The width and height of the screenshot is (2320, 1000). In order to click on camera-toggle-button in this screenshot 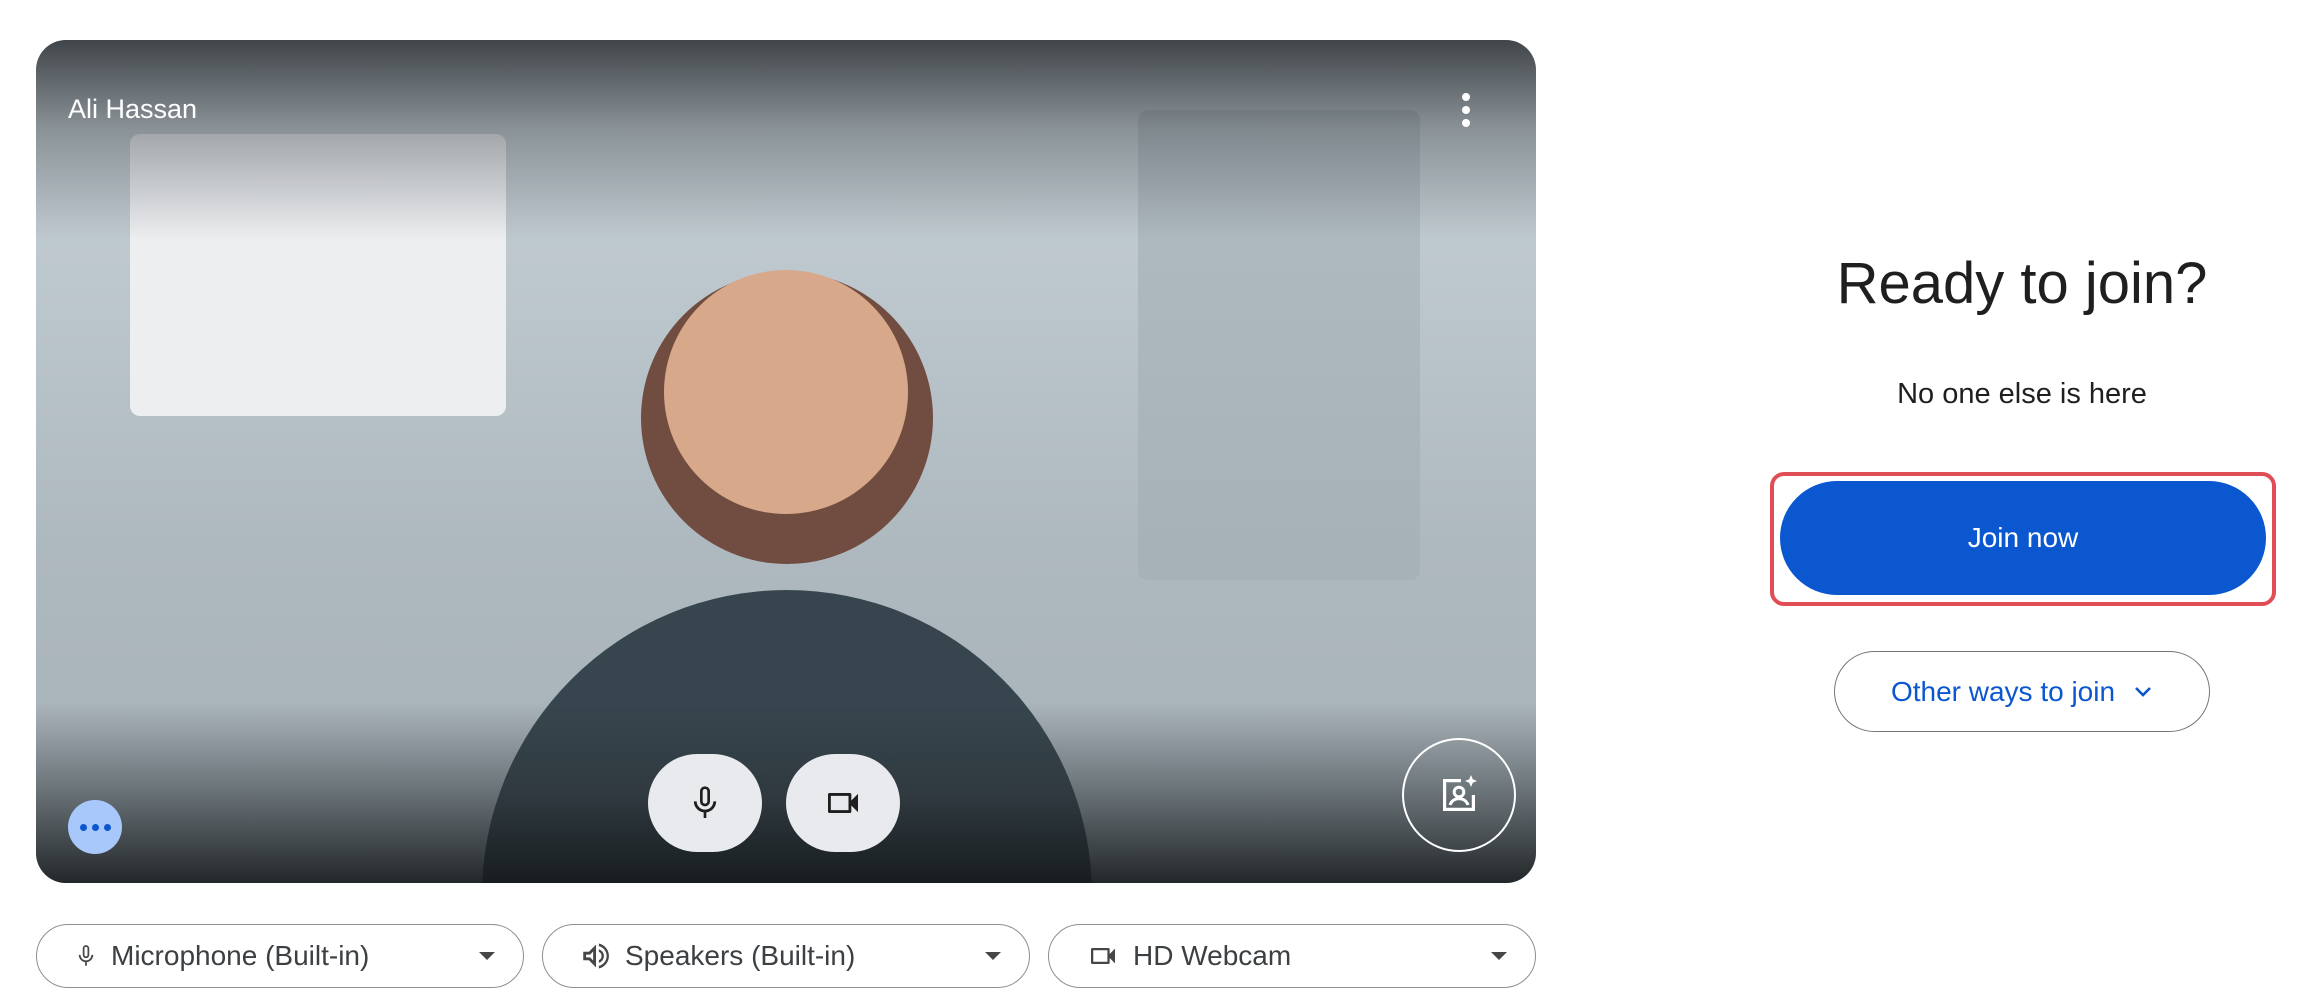, I will do `click(843, 803)`.